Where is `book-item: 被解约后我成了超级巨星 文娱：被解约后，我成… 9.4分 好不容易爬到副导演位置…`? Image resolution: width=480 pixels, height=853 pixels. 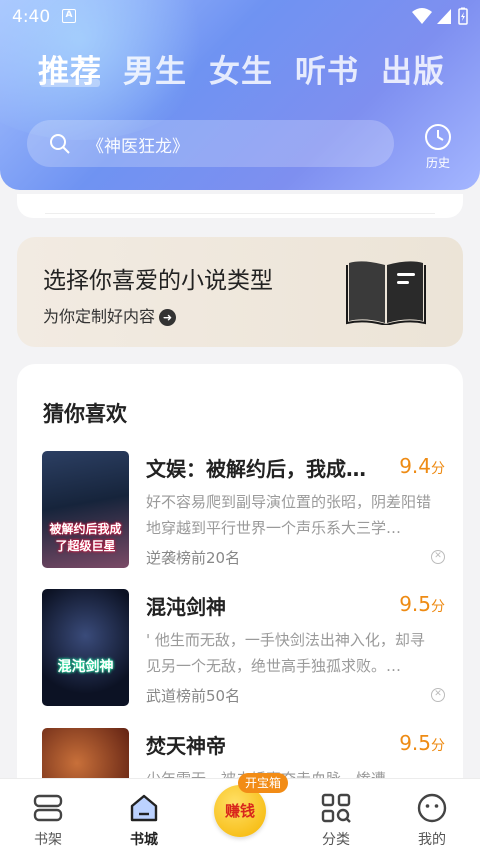
book-item: 被解约后我成了超级巨星 文娱：被解约后，我成… 9.4分 好不容易爬到副导演位置… is located at coordinates (249, 511).